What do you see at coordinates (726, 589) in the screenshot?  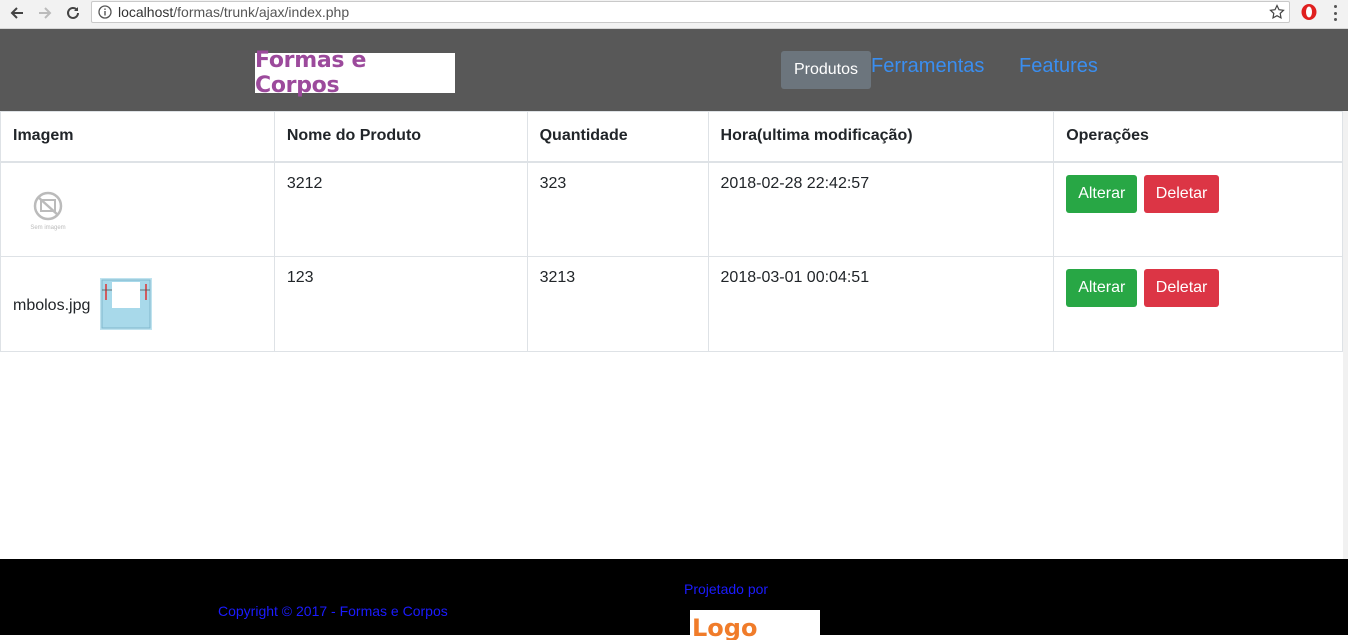 I see `designed-by-text: Projetado por` at bounding box center [726, 589].